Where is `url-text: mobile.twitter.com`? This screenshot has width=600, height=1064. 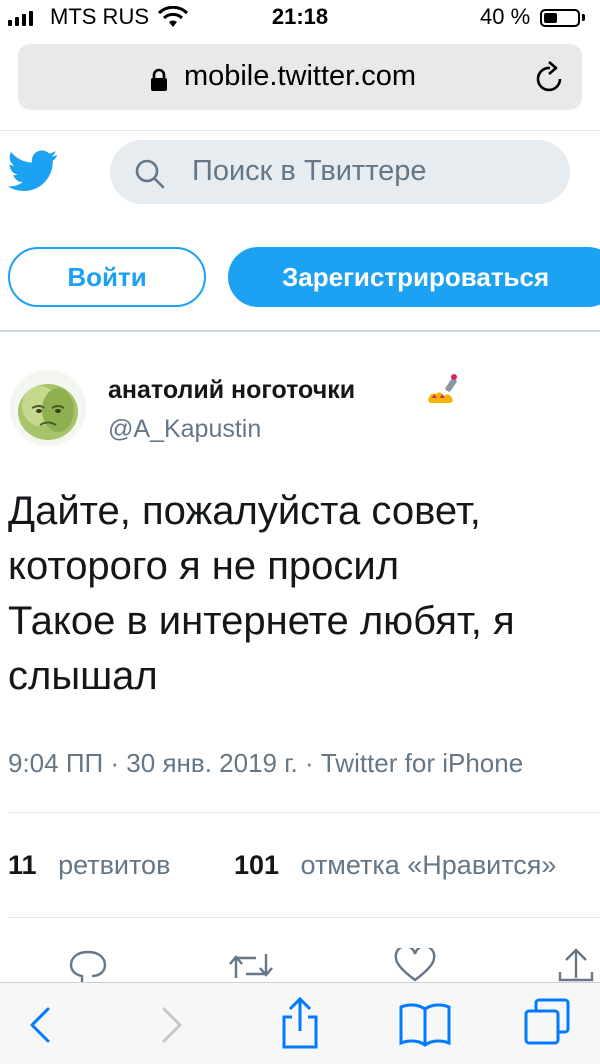 url-text: mobile.twitter.com is located at coordinates (300, 76).